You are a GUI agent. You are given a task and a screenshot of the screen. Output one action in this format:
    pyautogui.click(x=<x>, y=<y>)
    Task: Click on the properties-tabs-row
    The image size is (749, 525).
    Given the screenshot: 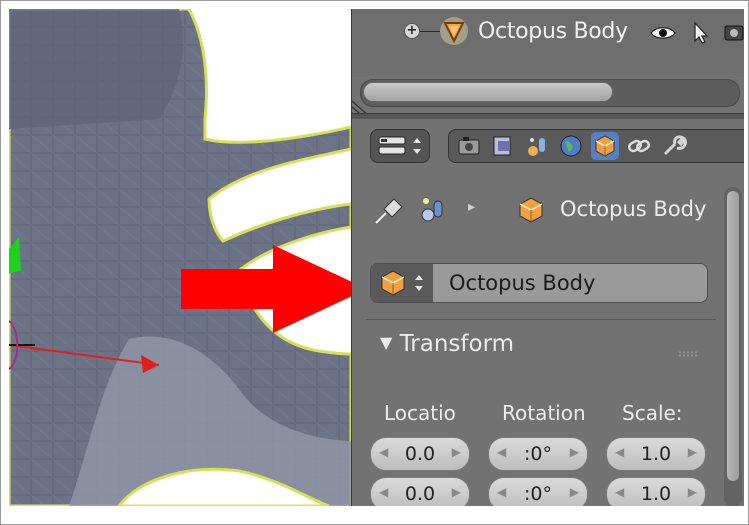 What is the action you would take?
    pyautogui.click(x=548, y=144)
    